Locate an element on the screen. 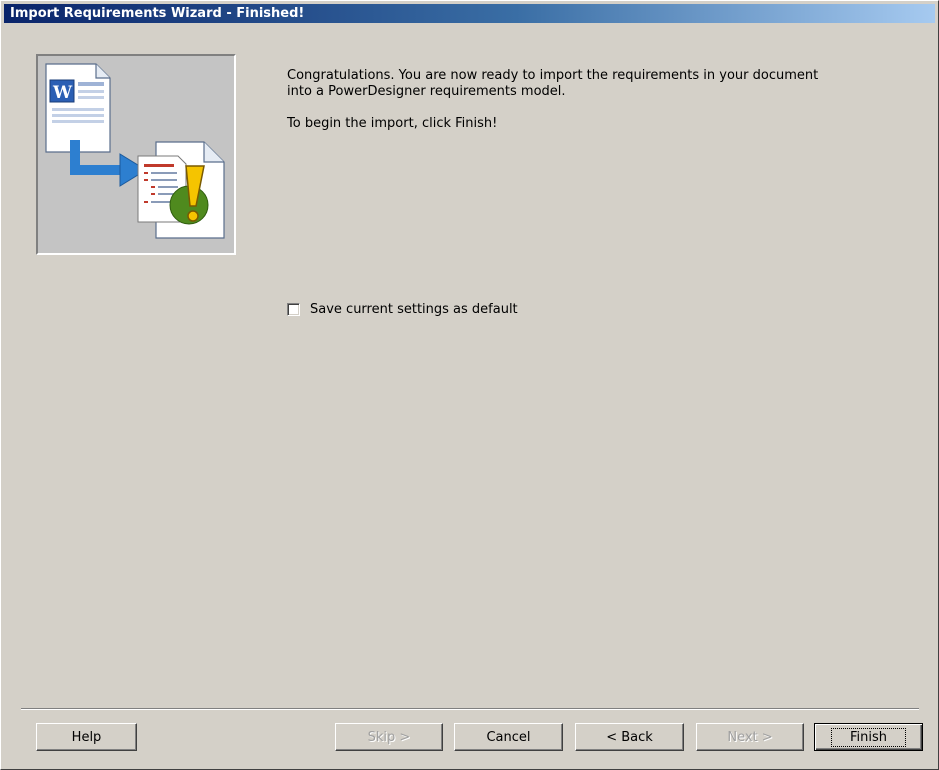  skip-button-label: Skip > is located at coordinates (389, 737).